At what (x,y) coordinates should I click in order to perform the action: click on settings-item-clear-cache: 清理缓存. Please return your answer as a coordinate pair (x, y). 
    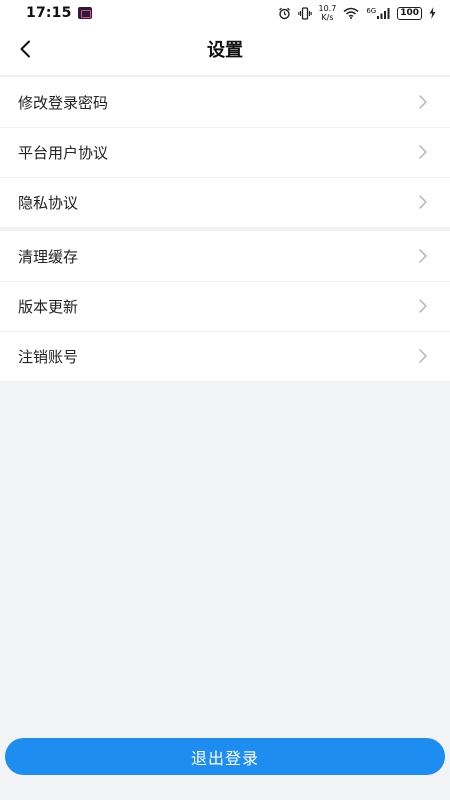
    Looking at the image, I should click on (225, 256).